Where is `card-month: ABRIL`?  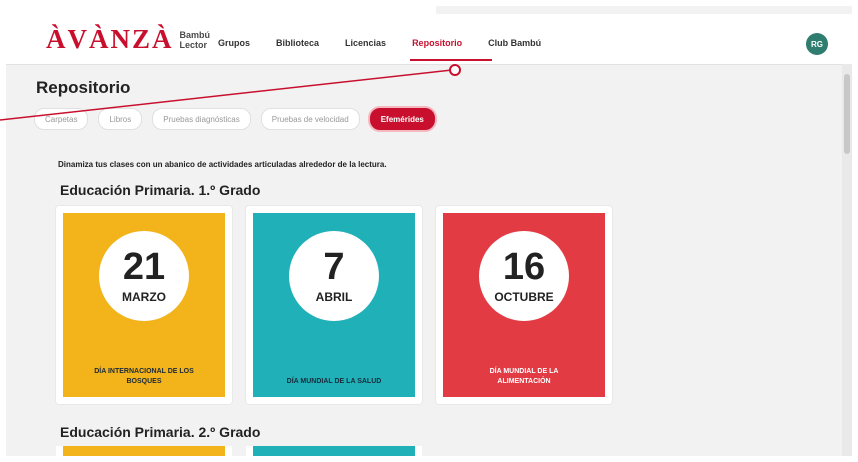 card-month: ABRIL is located at coordinates (334, 297).